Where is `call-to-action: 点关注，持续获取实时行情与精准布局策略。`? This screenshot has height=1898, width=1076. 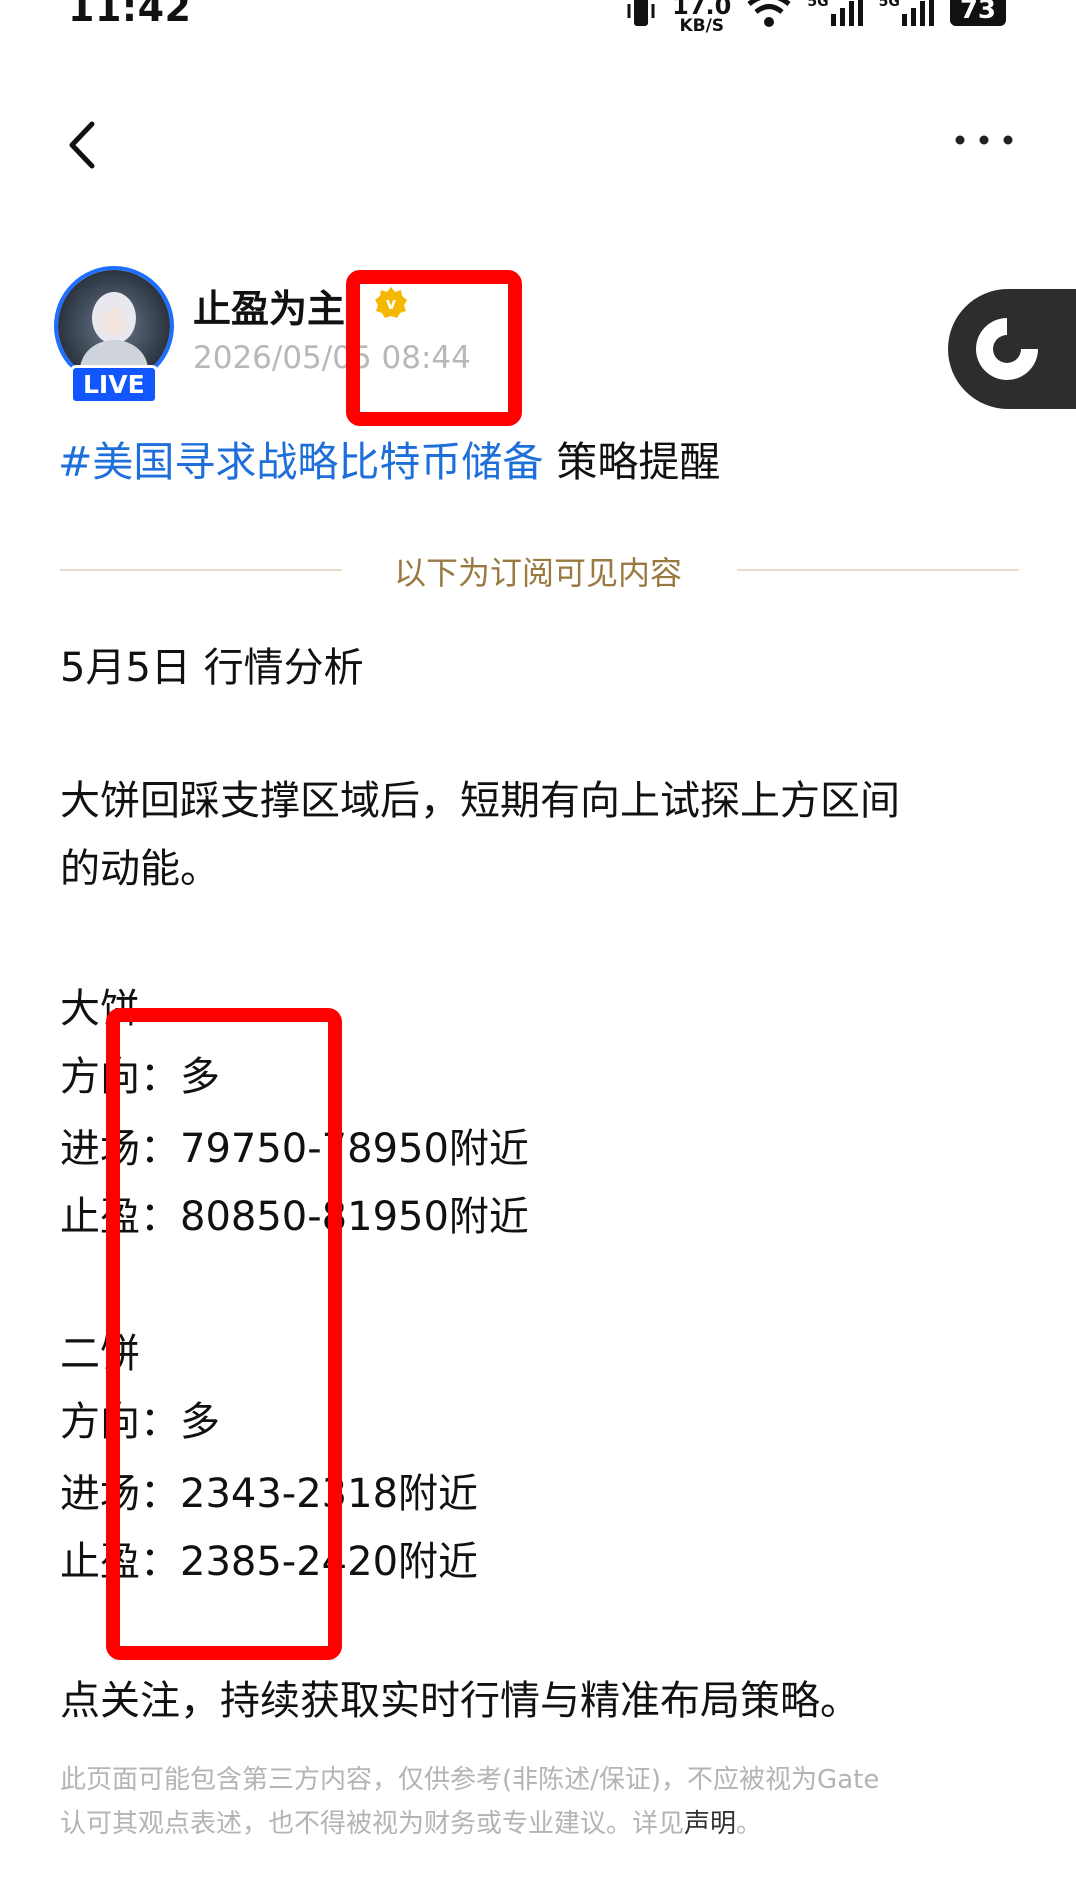
call-to-action: 点关注，持续获取实时行情与精准布局策略。 is located at coordinates (460, 1701).